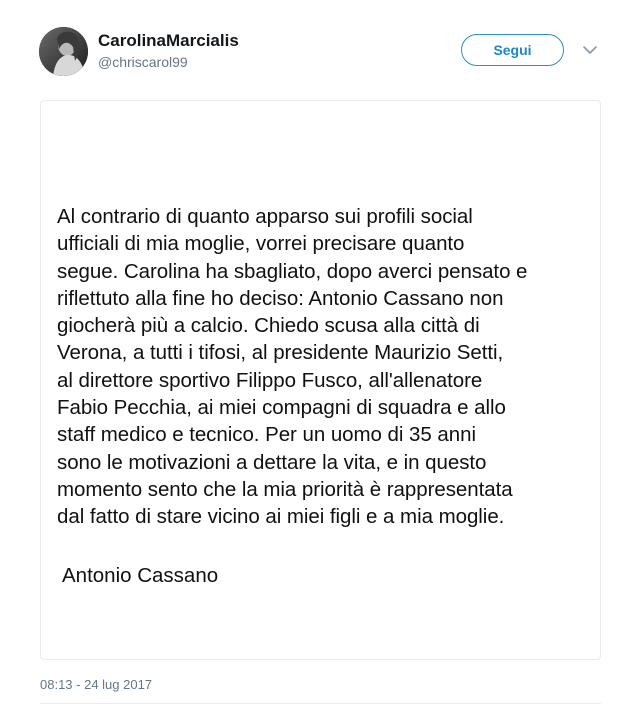 This screenshot has width=641, height=707. I want to click on avatar-photo, so click(63, 51).